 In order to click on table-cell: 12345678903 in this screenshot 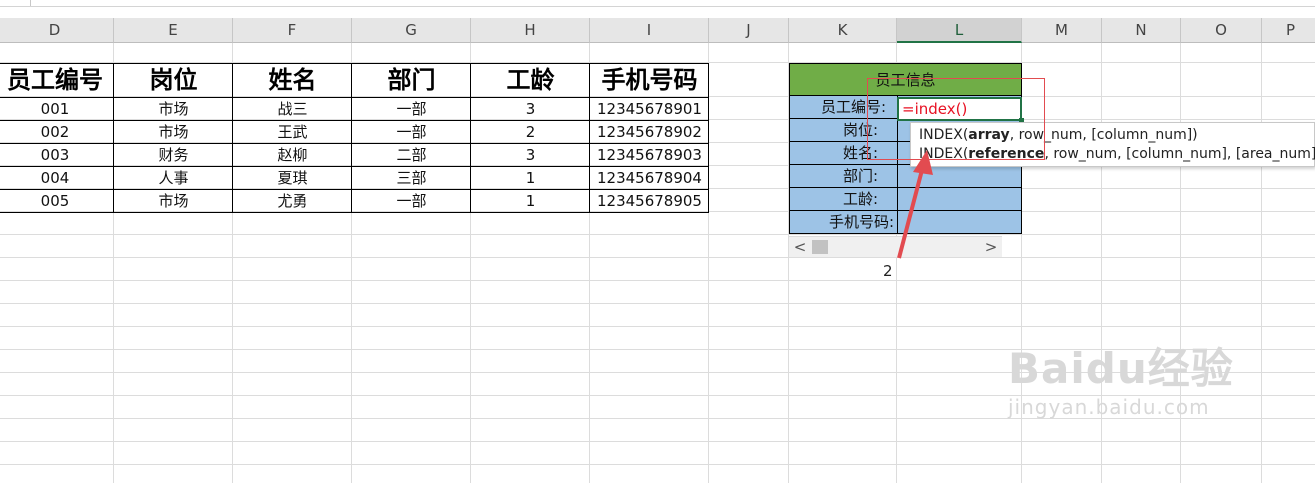, I will do `click(649, 155)`.